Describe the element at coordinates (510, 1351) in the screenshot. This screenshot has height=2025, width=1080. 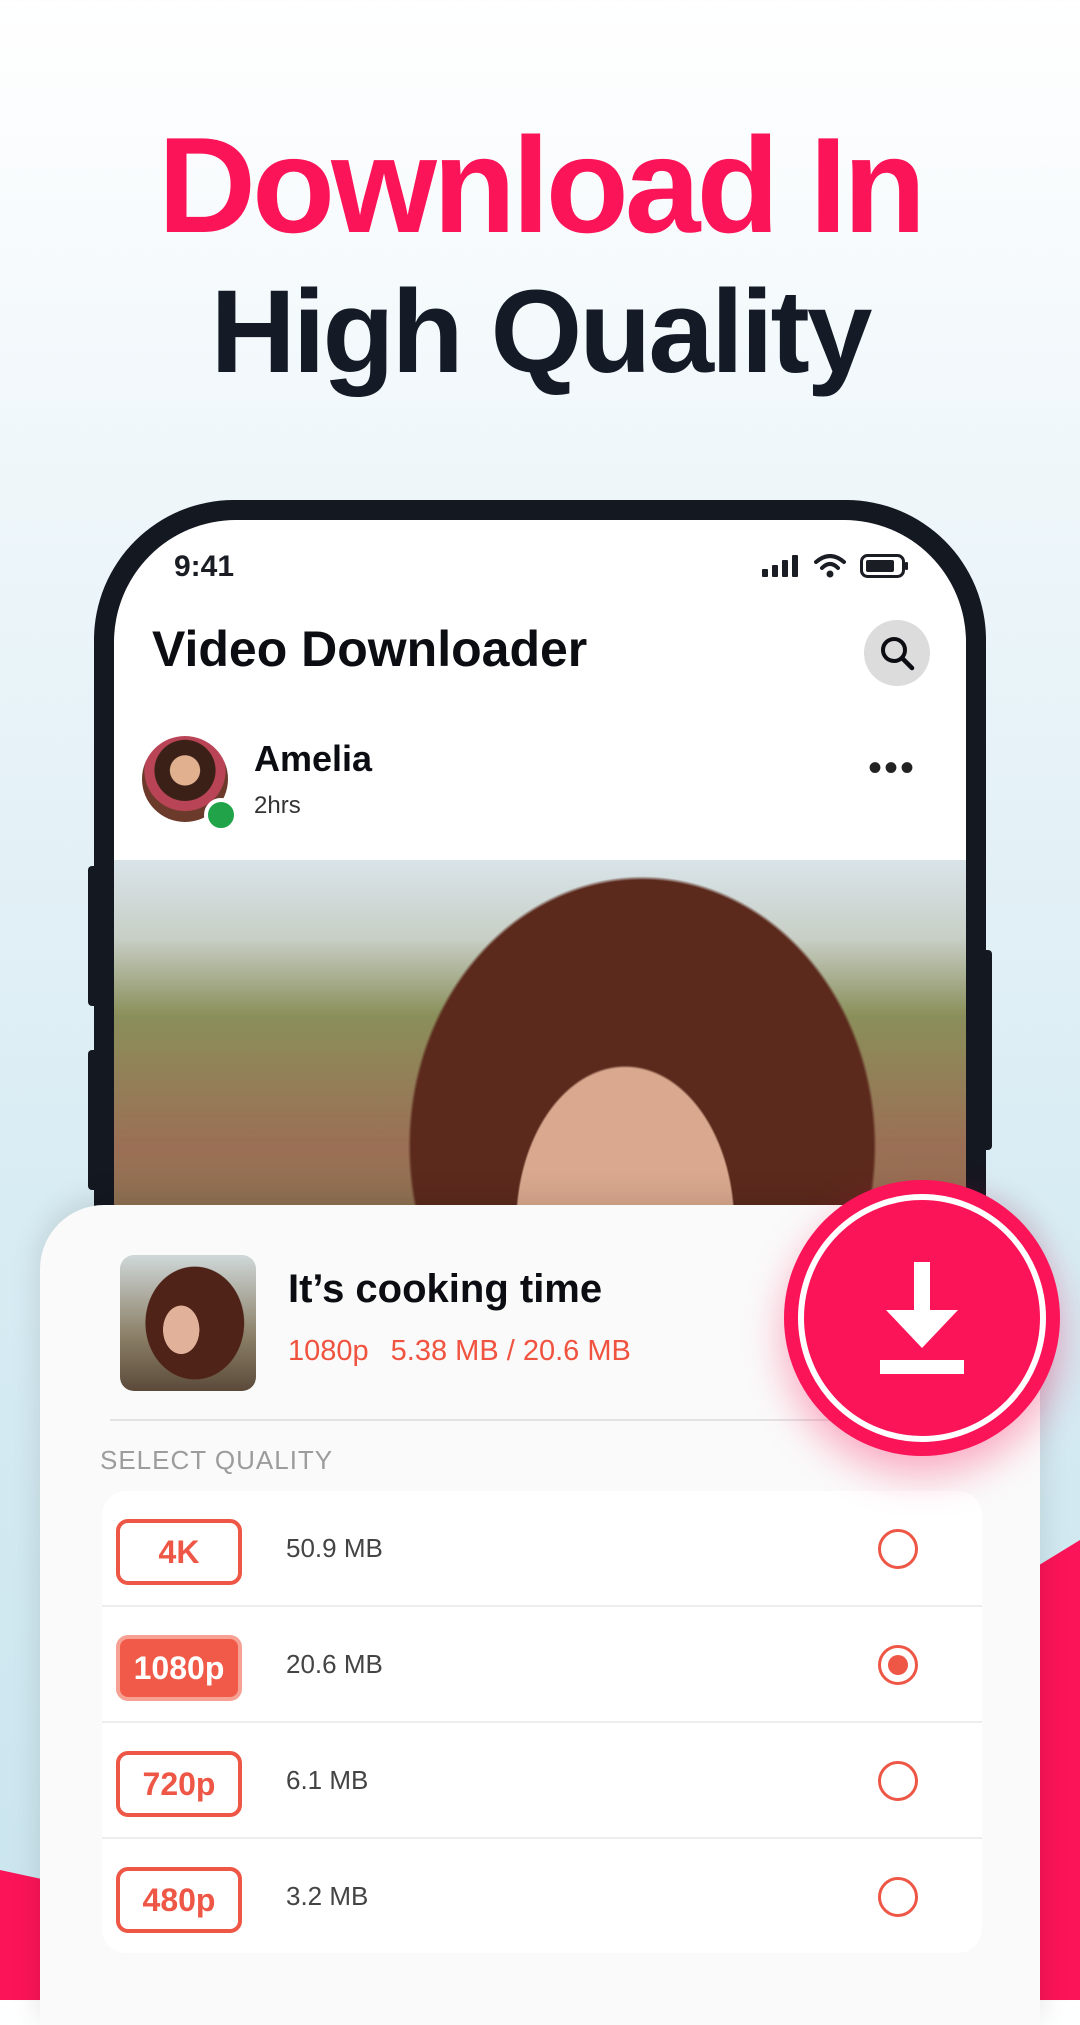
I see `download-progress-text: 5.38 MB / 20.6 MB` at that location.